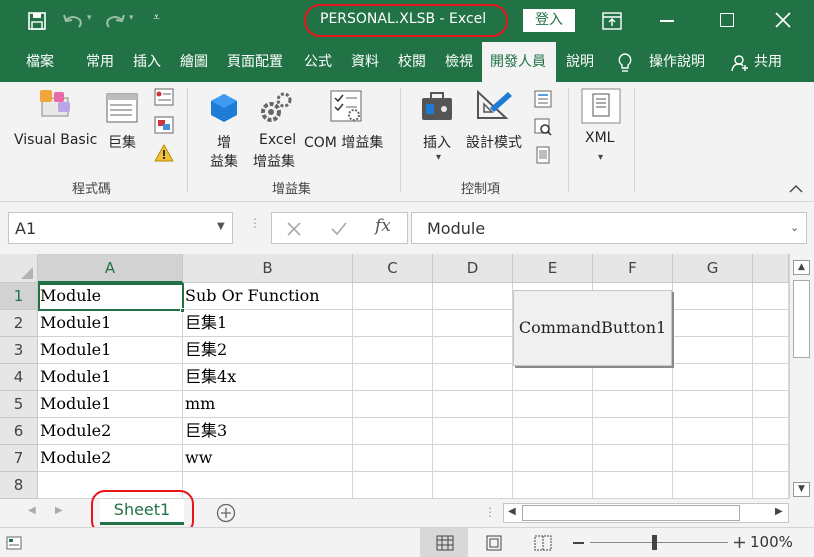 Image resolution: width=814 pixels, height=557 pixels. I want to click on column-header: B, so click(268, 268).